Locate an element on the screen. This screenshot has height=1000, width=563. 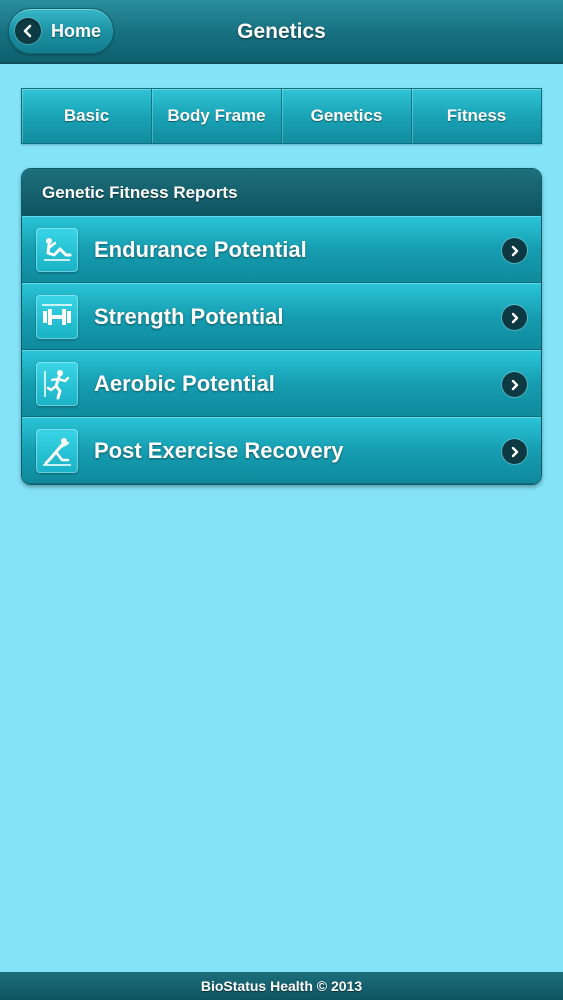
runner-icon is located at coordinates (57, 384).